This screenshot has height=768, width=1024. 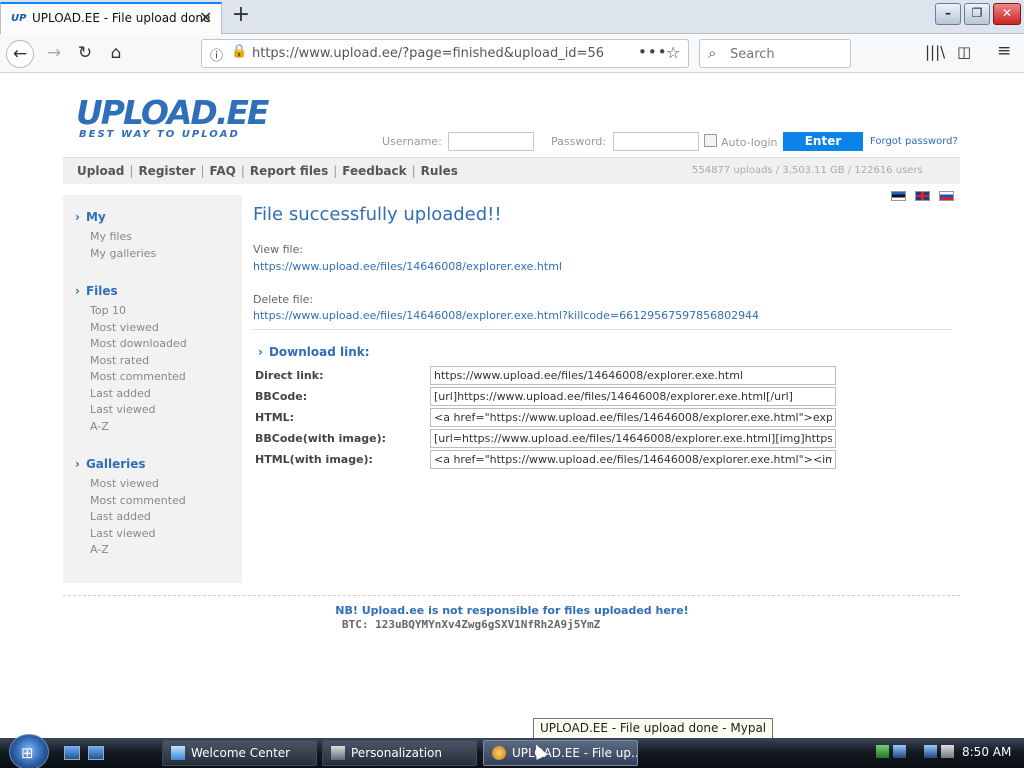 What do you see at coordinates (882, 751) in the screenshot?
I see `security-tray-icon` at bounding box center [882, 751].